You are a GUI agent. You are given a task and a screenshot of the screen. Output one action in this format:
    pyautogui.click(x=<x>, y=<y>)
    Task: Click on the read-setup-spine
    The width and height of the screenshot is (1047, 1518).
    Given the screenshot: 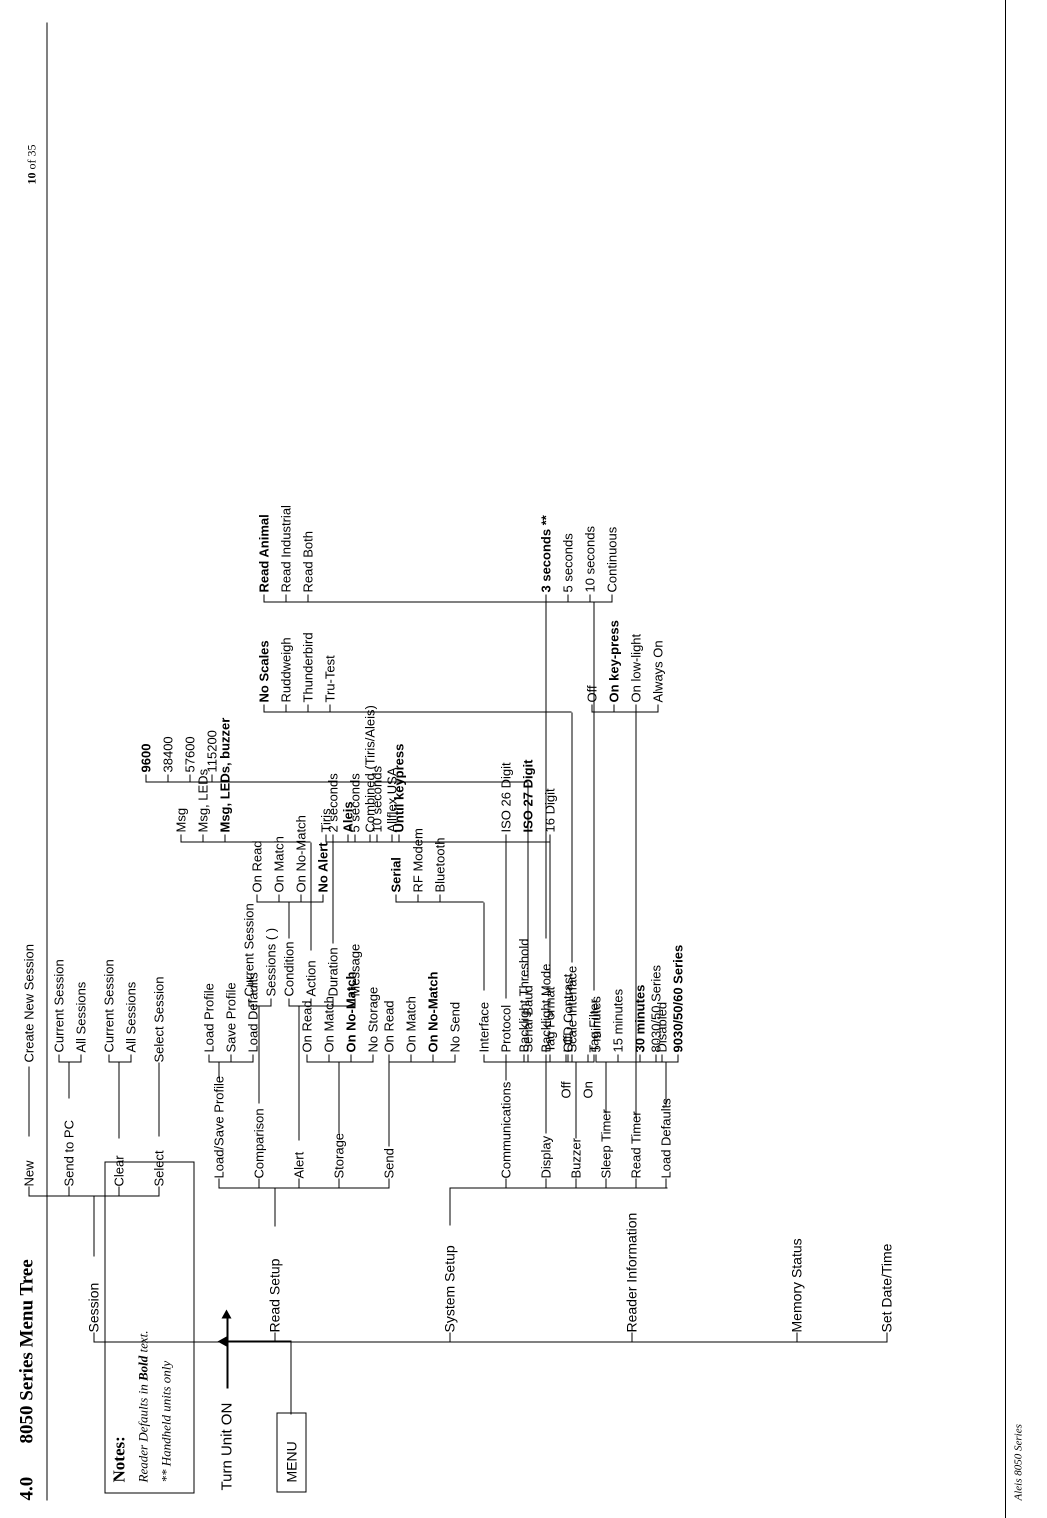 What is the action you would take?
    pyautogui.click(x=303, y=1187)
    